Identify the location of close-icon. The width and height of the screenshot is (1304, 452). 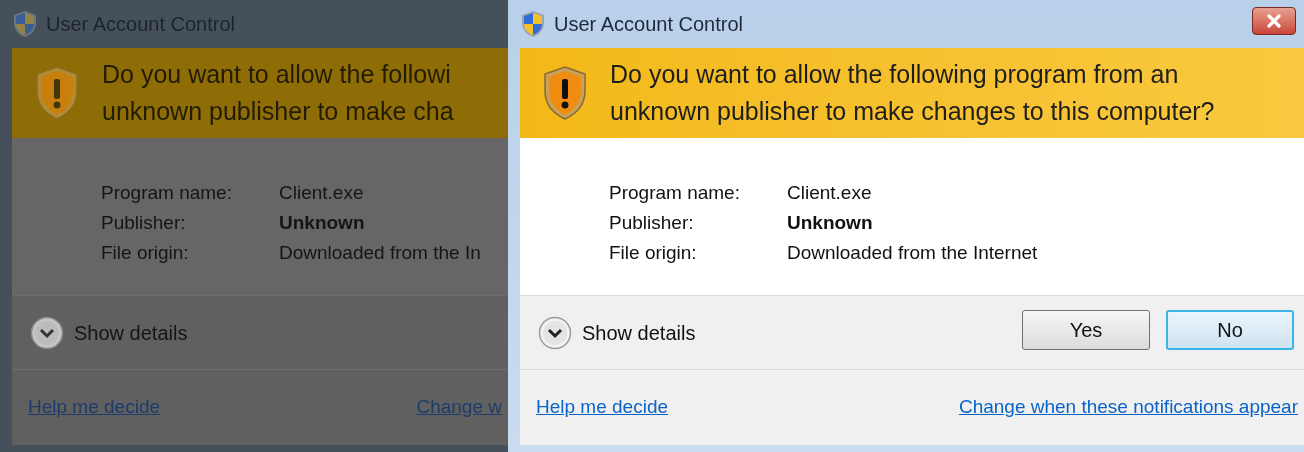
(1274, 21).